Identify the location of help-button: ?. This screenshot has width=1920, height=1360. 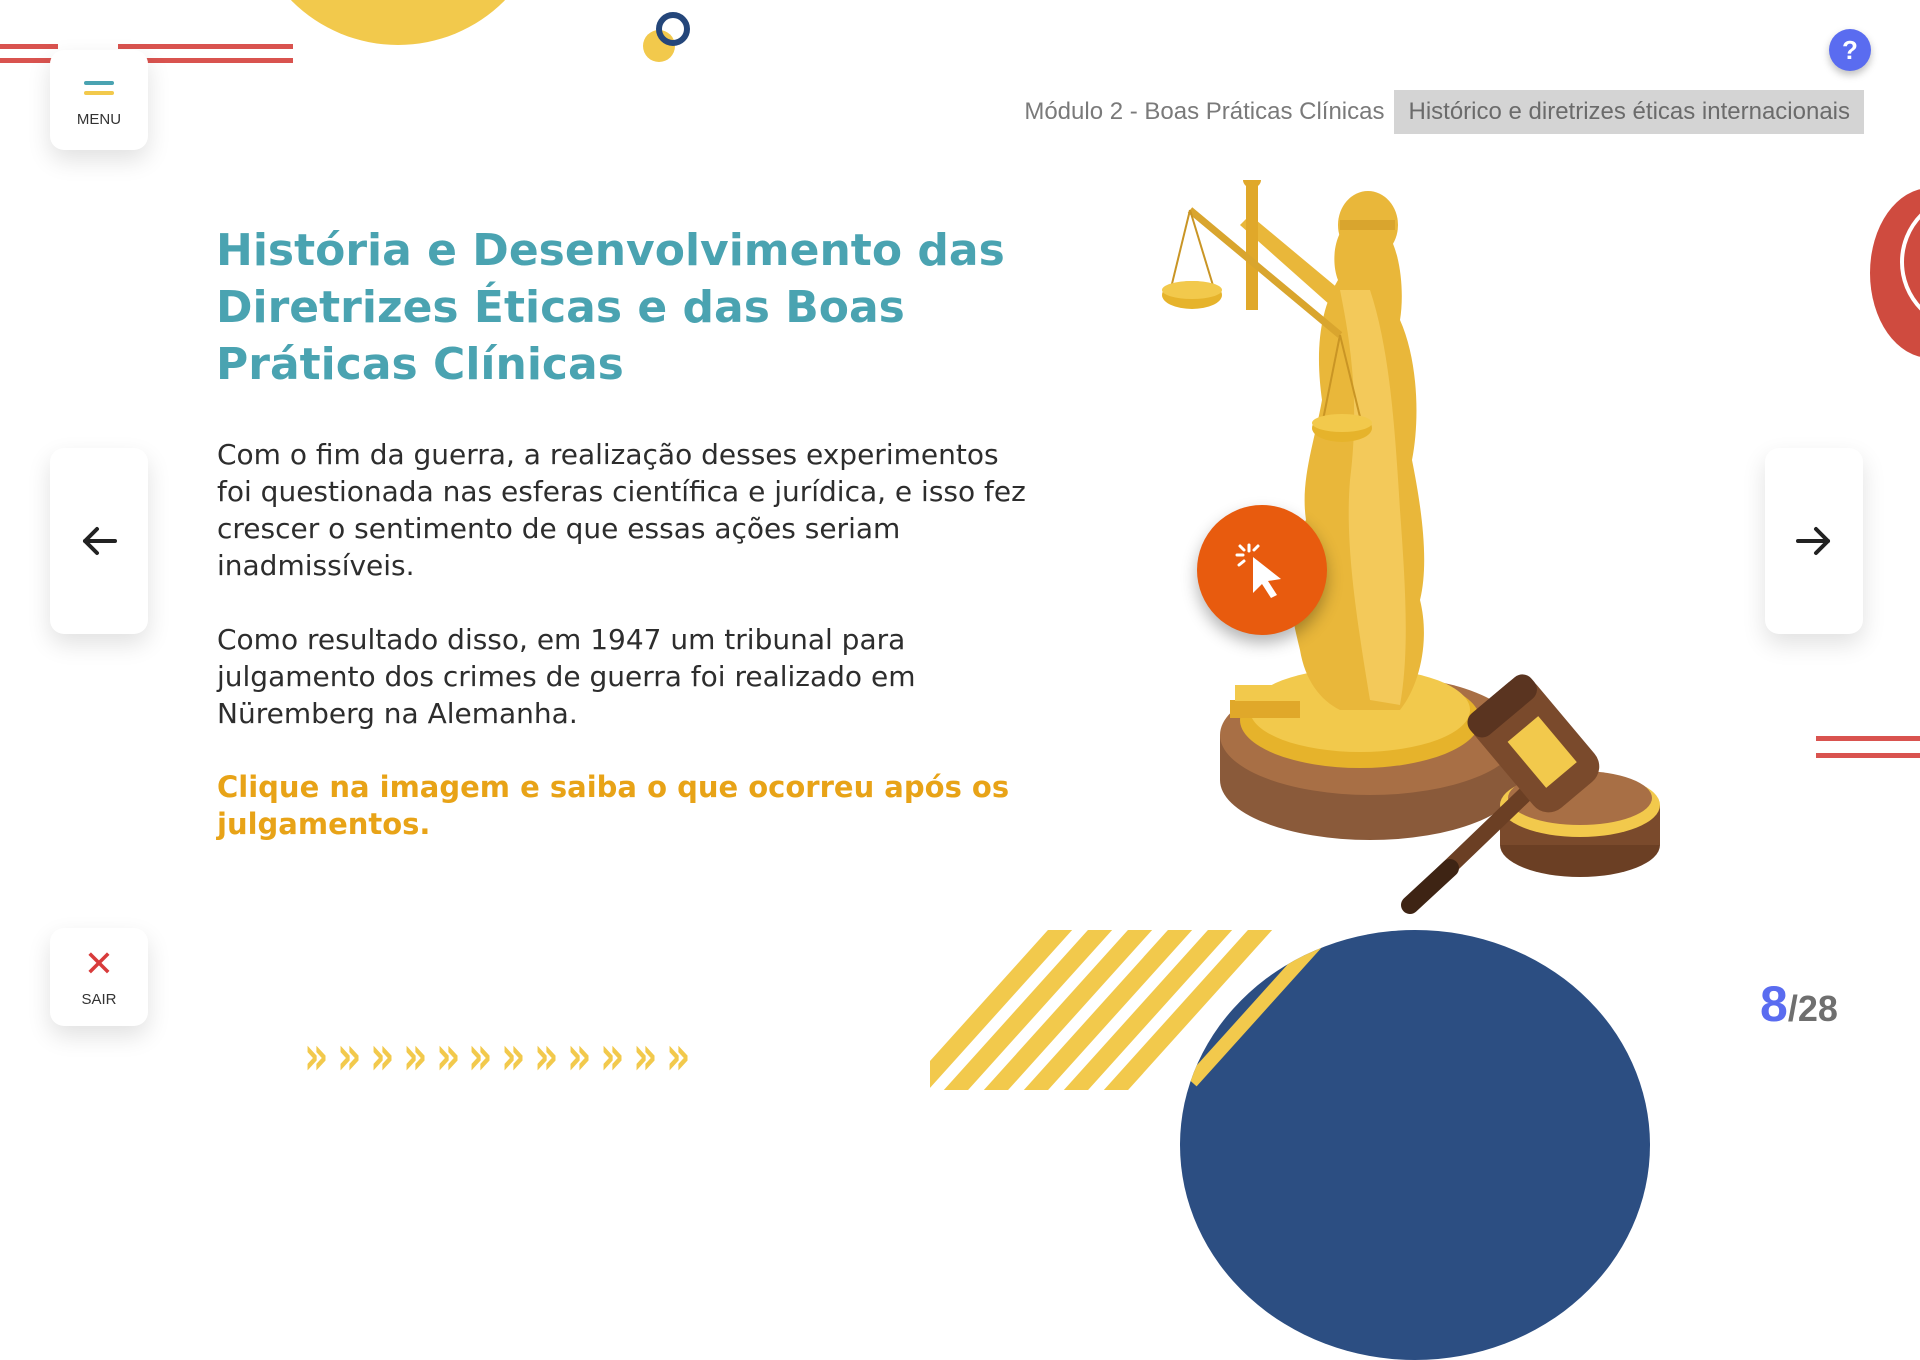
(1850, 50).